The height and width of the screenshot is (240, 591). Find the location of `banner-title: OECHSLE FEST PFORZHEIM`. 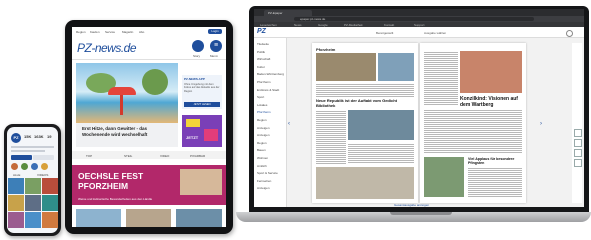

banner-title: OECHSLE FEST PFORZHEIM is located at coordinates (111, 181).